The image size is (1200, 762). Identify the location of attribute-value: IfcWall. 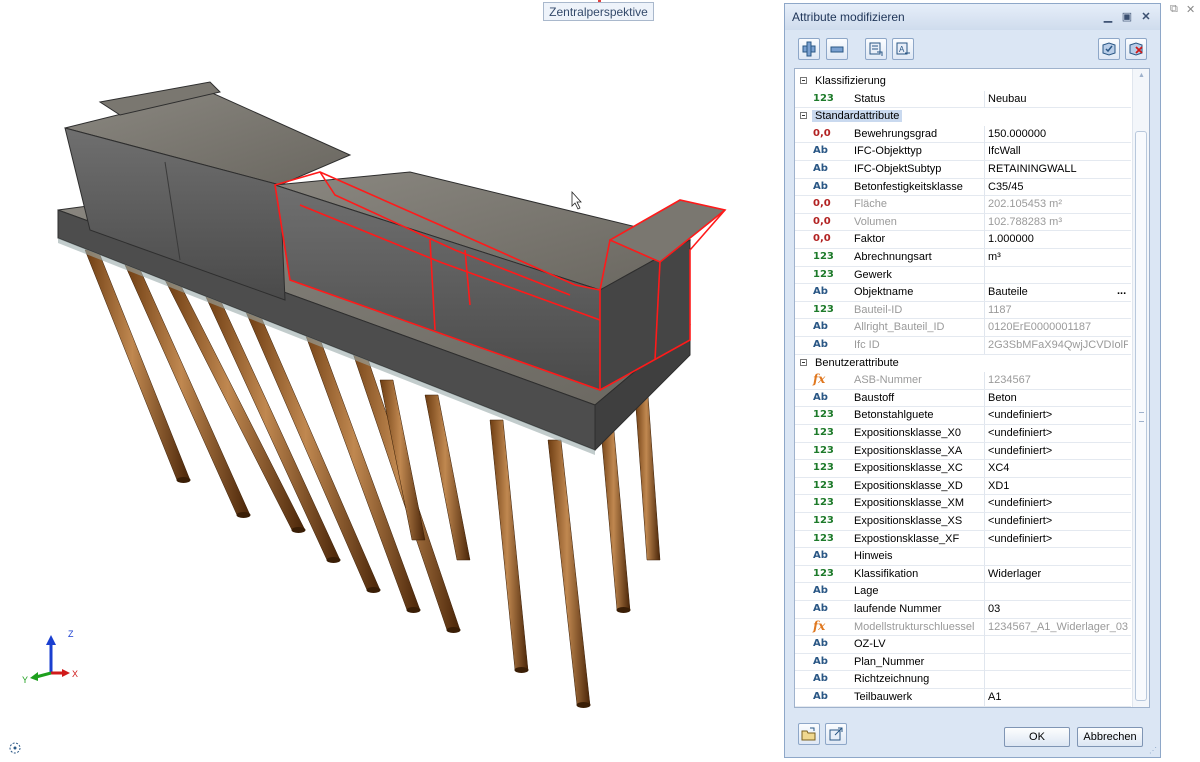
(1058, 151).